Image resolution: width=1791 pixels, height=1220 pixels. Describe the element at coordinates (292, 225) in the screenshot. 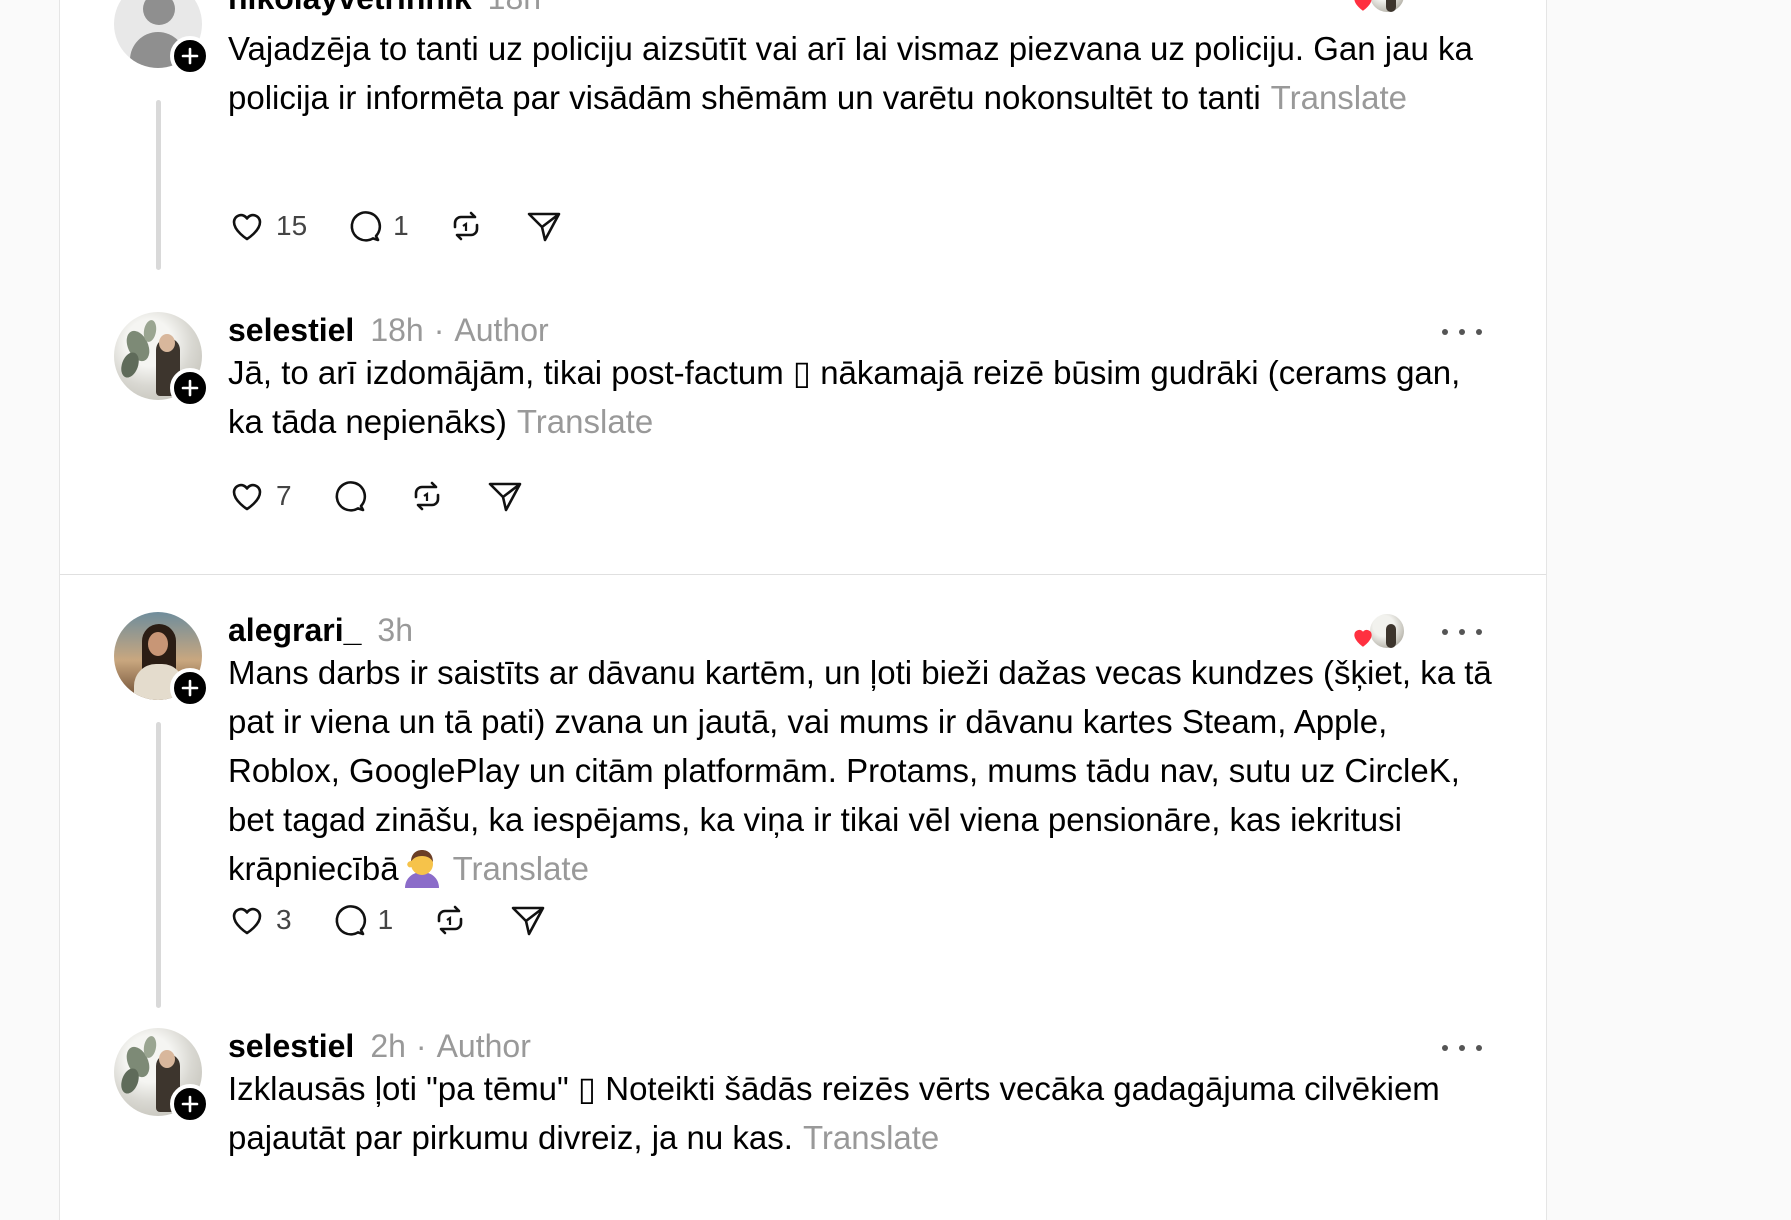

I see `like-count: 15` at that location.